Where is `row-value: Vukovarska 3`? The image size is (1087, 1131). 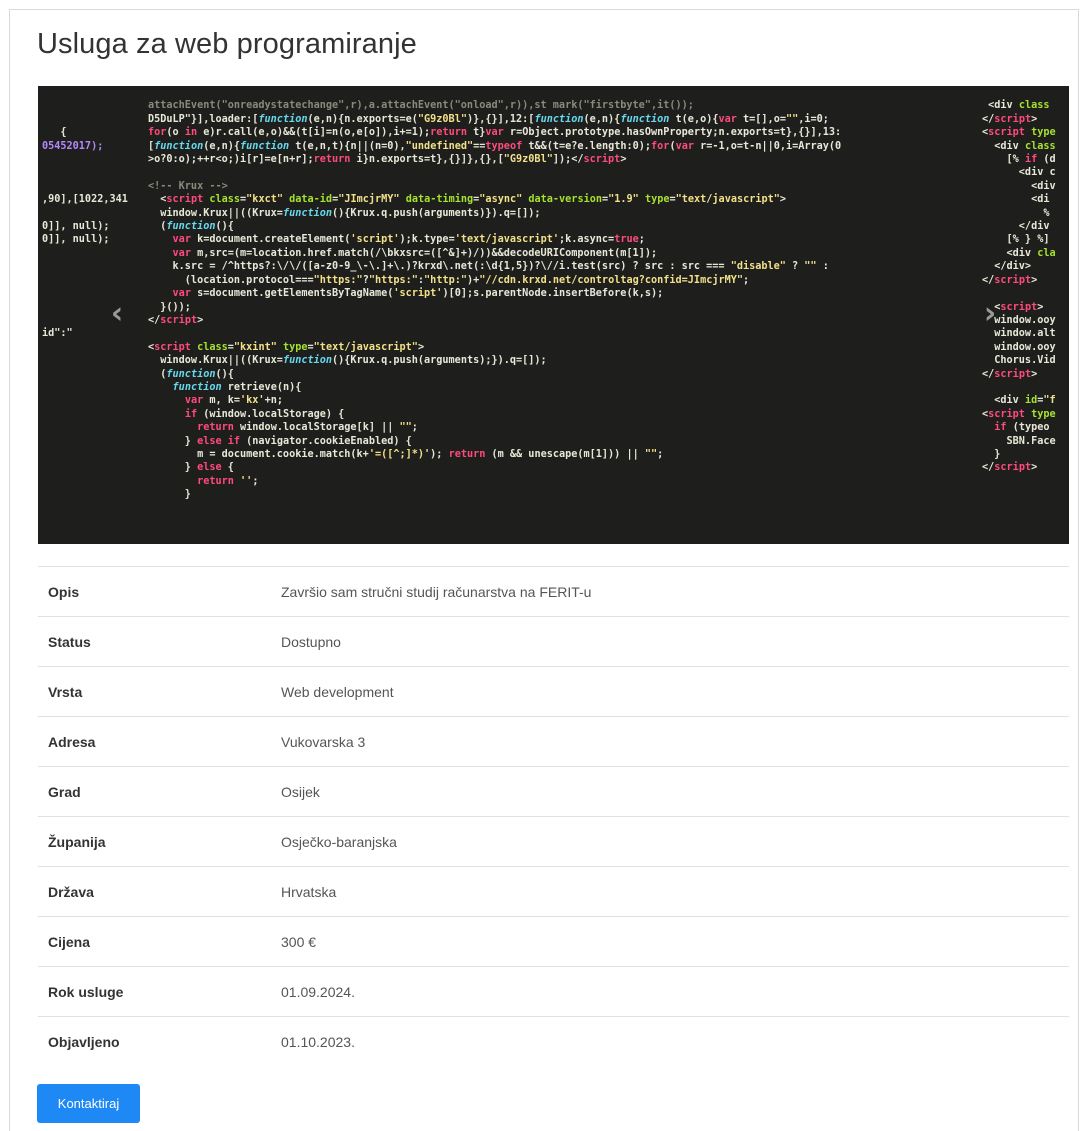 row-value: Vukovarska 3 is located at coordinates (670, 741).